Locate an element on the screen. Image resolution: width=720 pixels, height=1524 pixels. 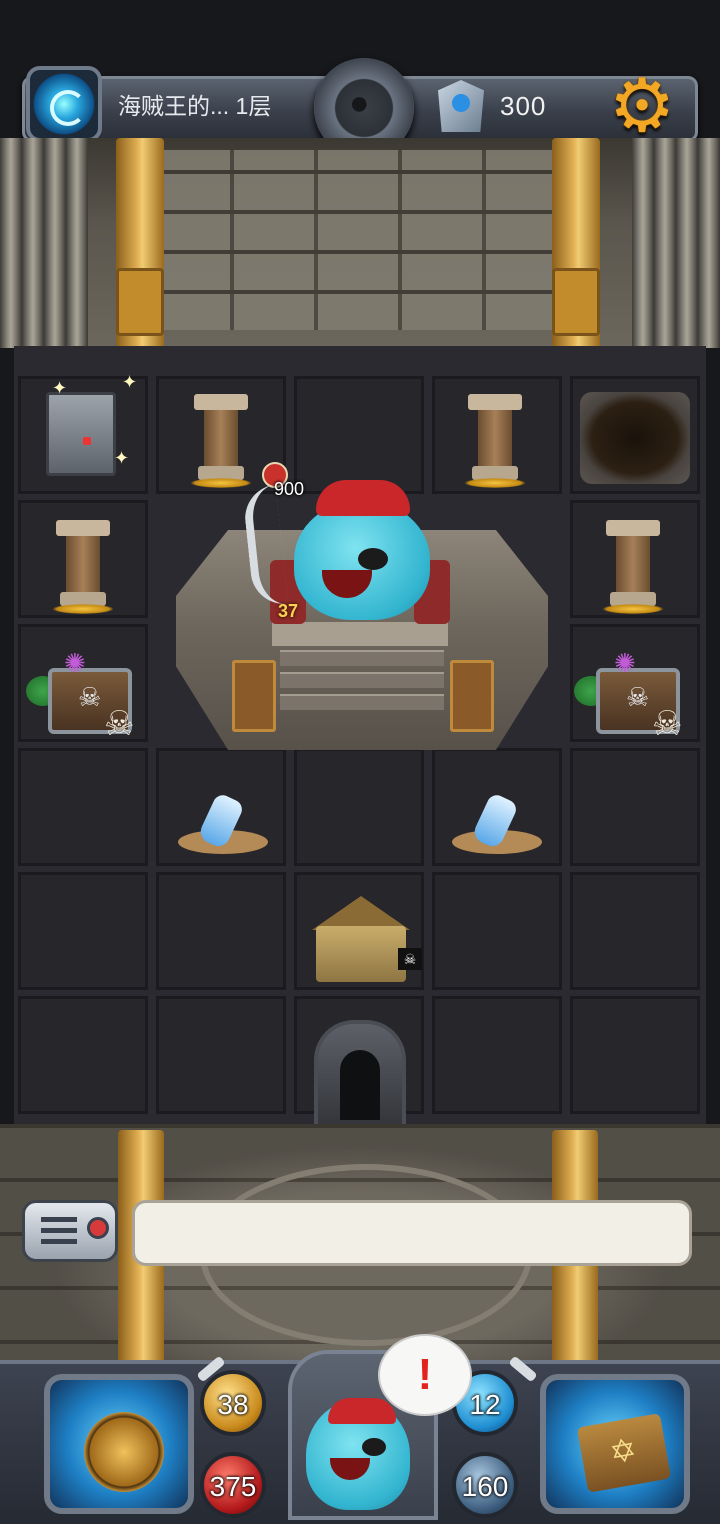
portal-icon is located at coordinates (64, 104).